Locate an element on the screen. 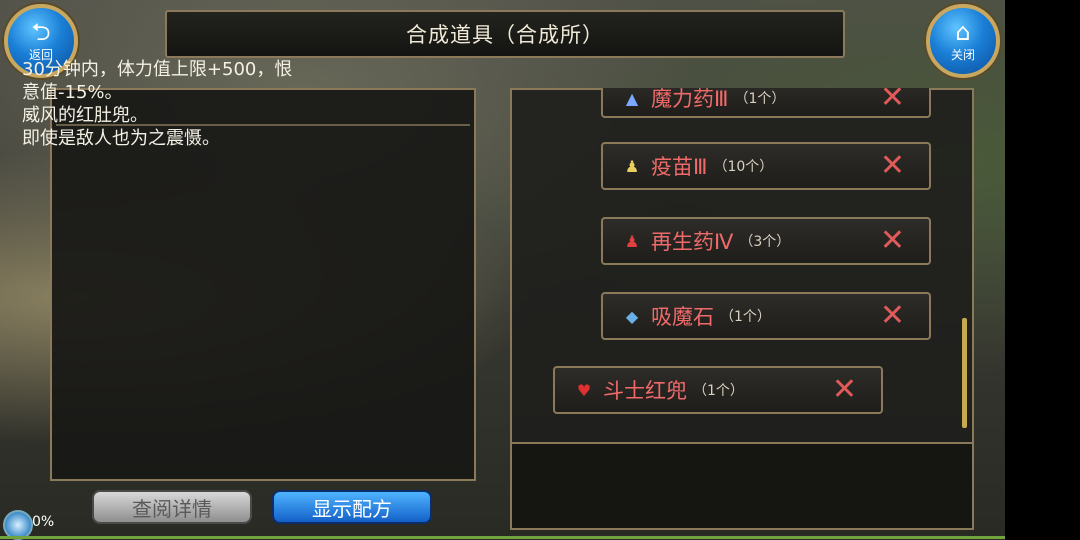 The width and height of the screenshot is (1080, 540). view-details-button: 查阅详情 is located at coordinates (172, 507).